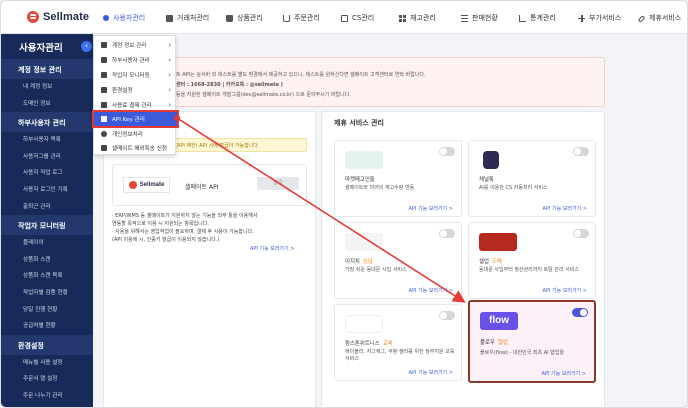 The image size is (688, 408). What do you see at coordinates (47, 122) in the screenshot?
I see `sidebar-section-subusers: 하부사용자 관리` at bounding box center [47, 122].